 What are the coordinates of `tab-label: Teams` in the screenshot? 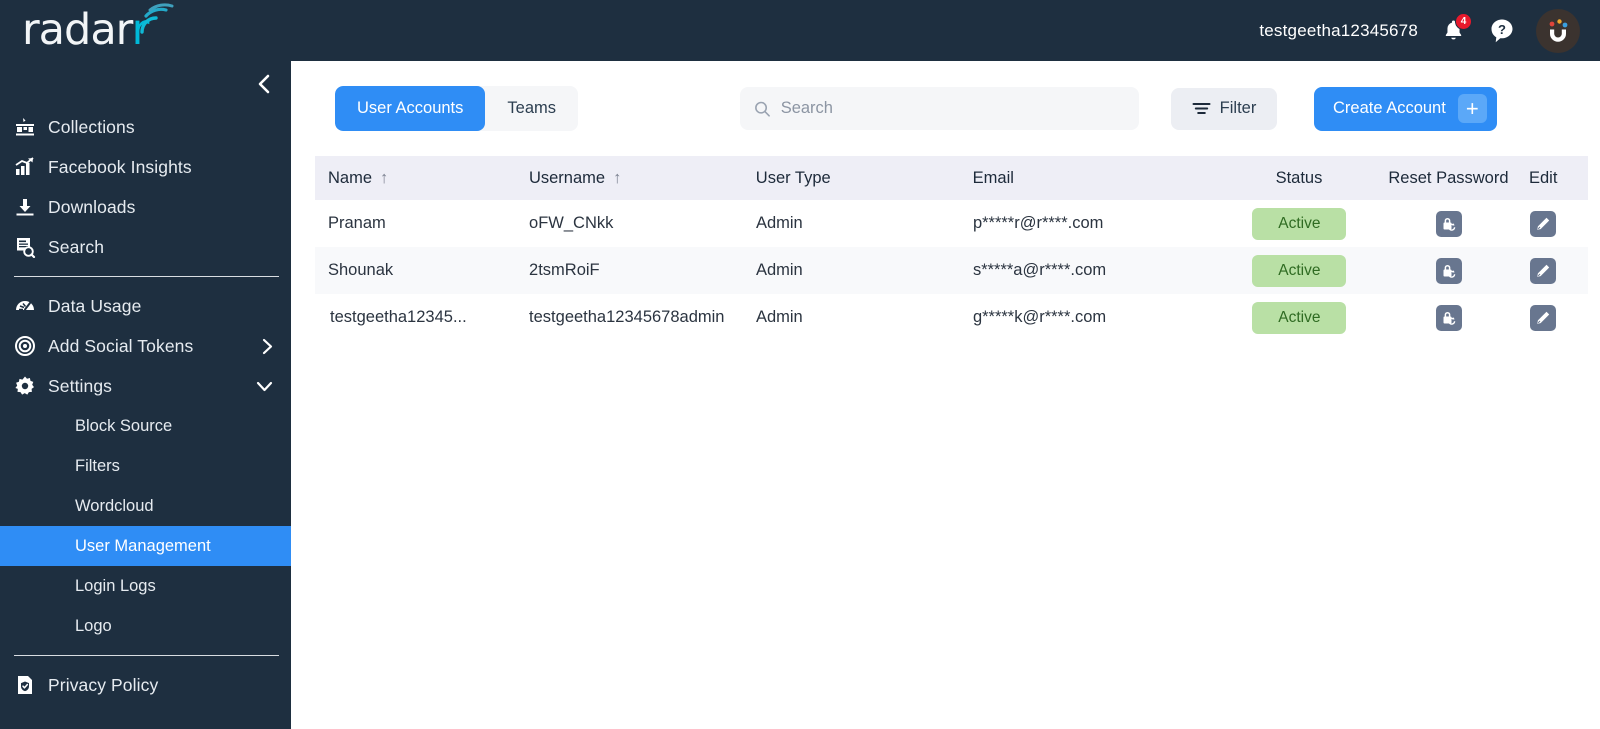 It's located at (531, 108).